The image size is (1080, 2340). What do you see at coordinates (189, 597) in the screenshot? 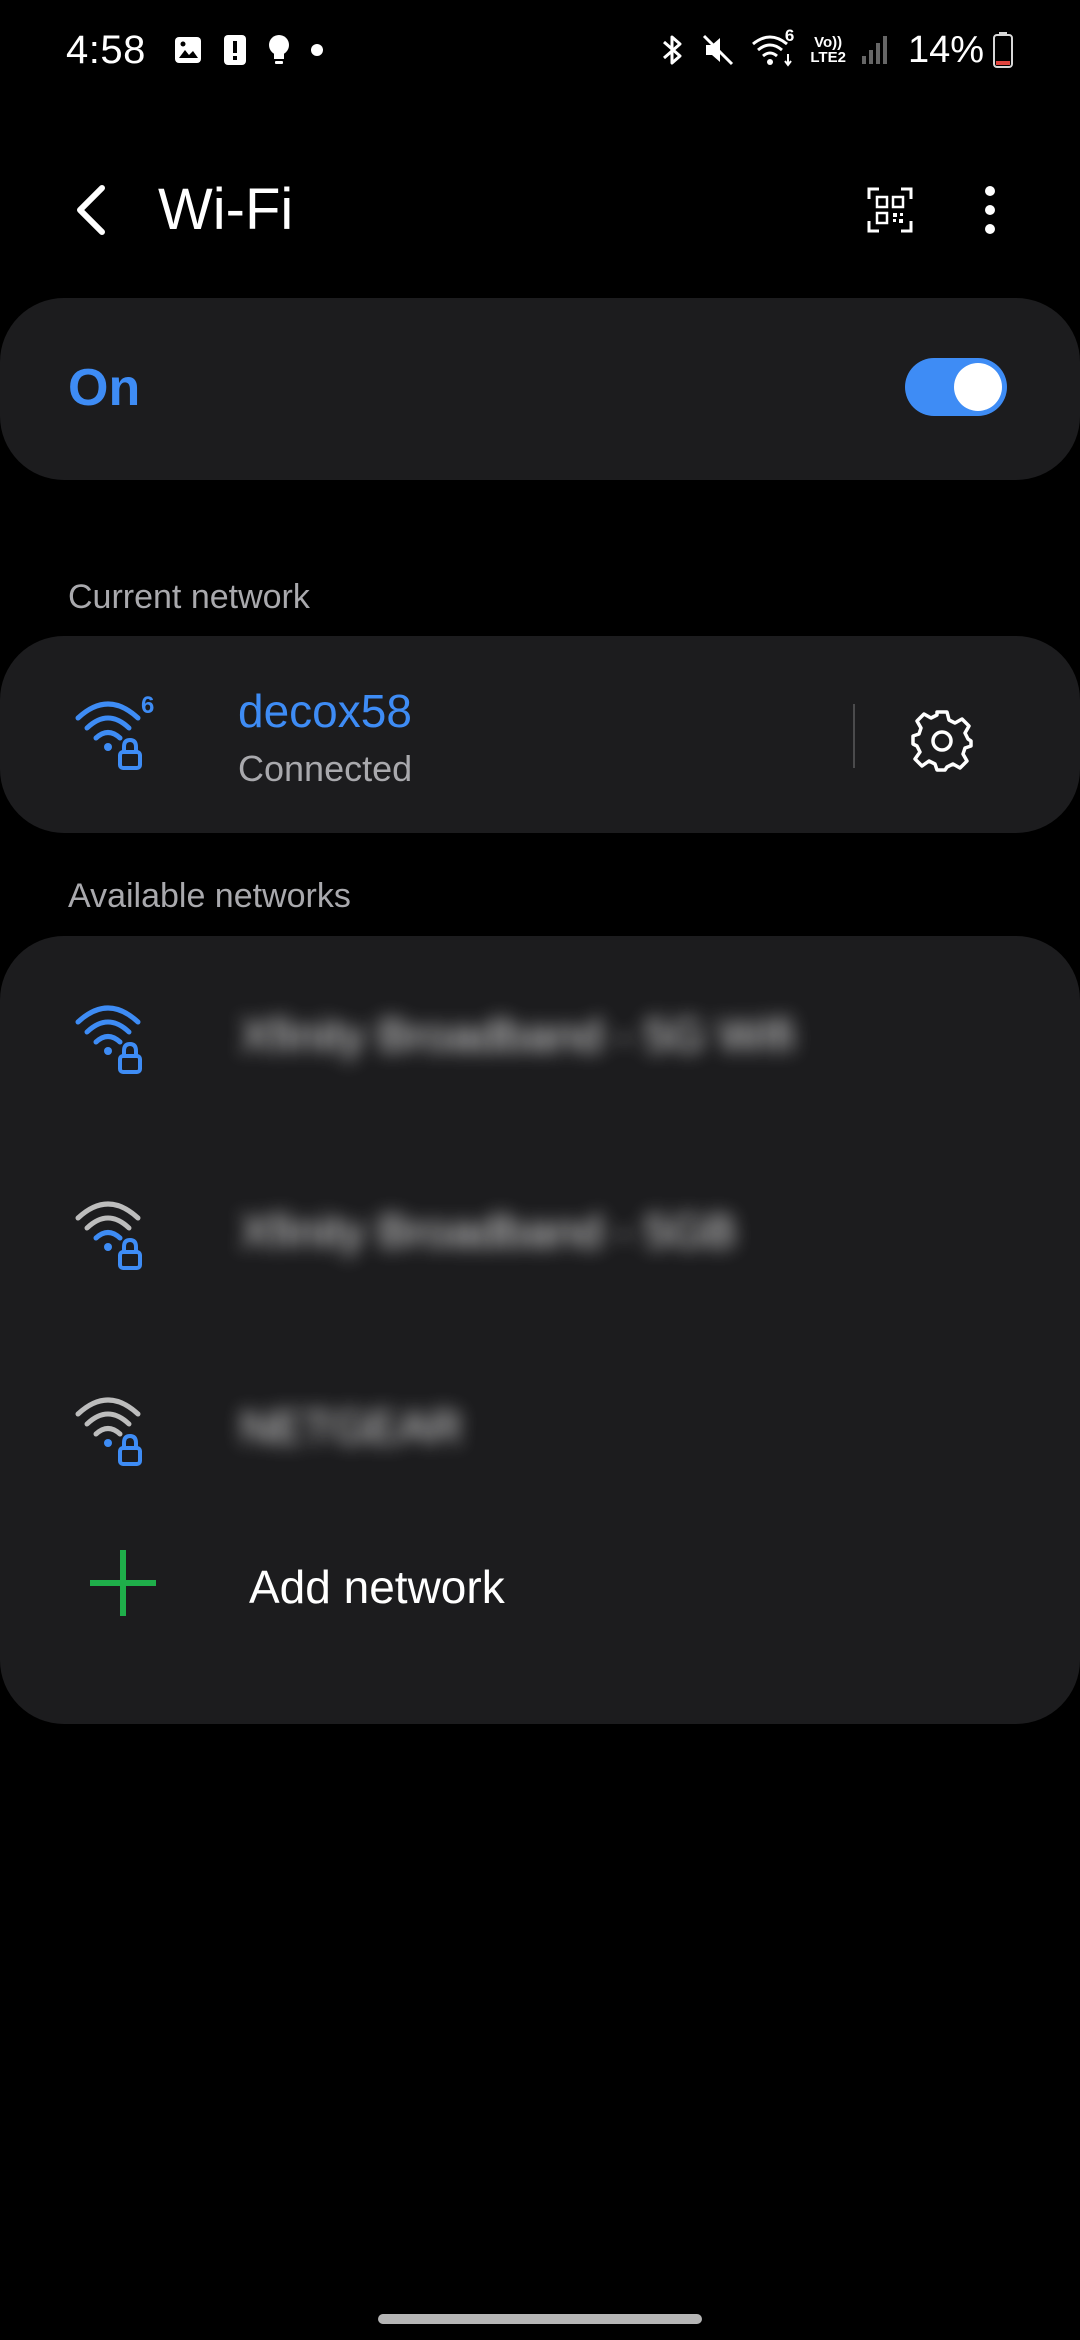
I see `current-network-heading: Current network` at bounding box center [189, 597].